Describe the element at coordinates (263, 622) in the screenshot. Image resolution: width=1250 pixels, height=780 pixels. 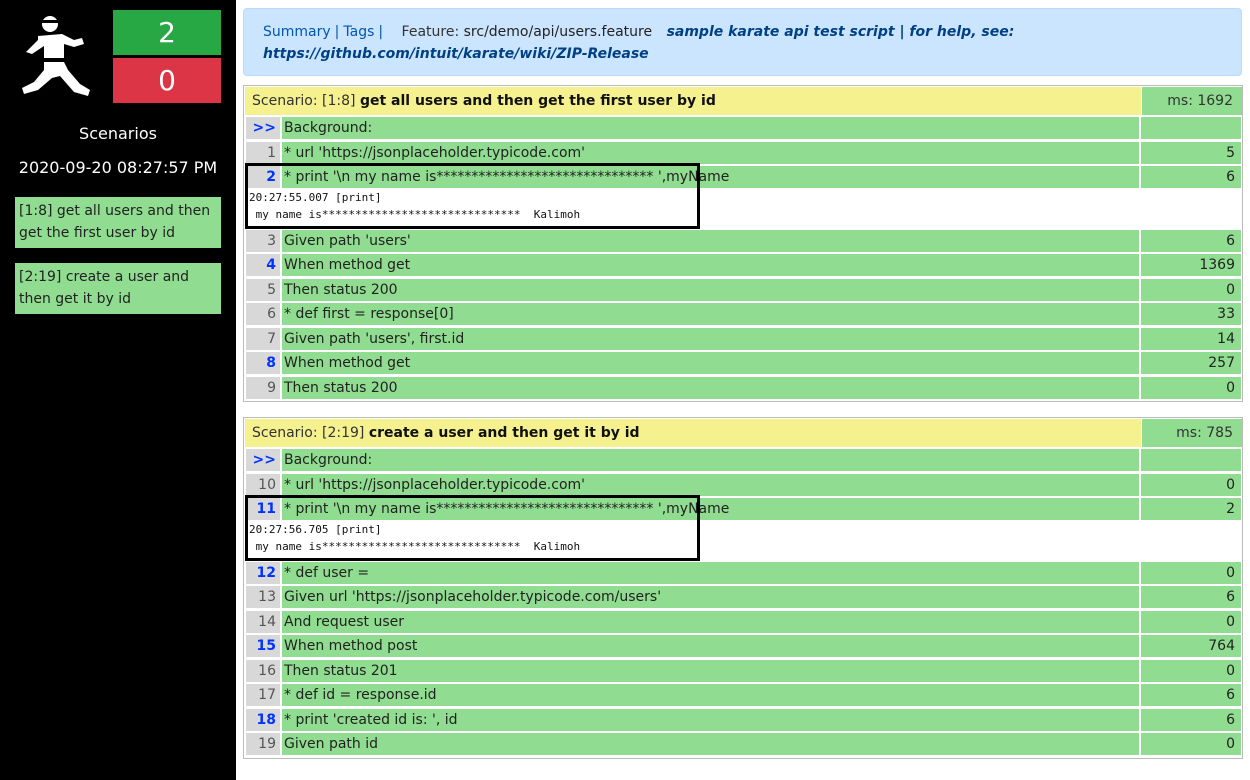
I see `step-line-number: 14` at that location.